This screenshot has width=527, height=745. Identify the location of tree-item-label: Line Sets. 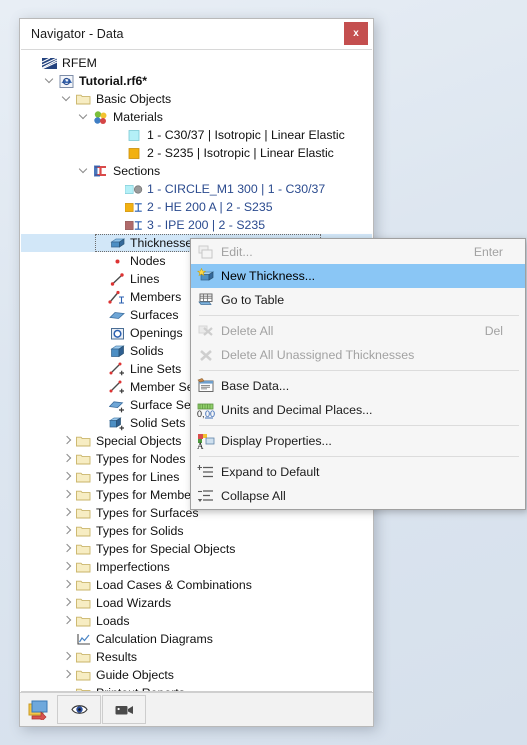
(156, 369).